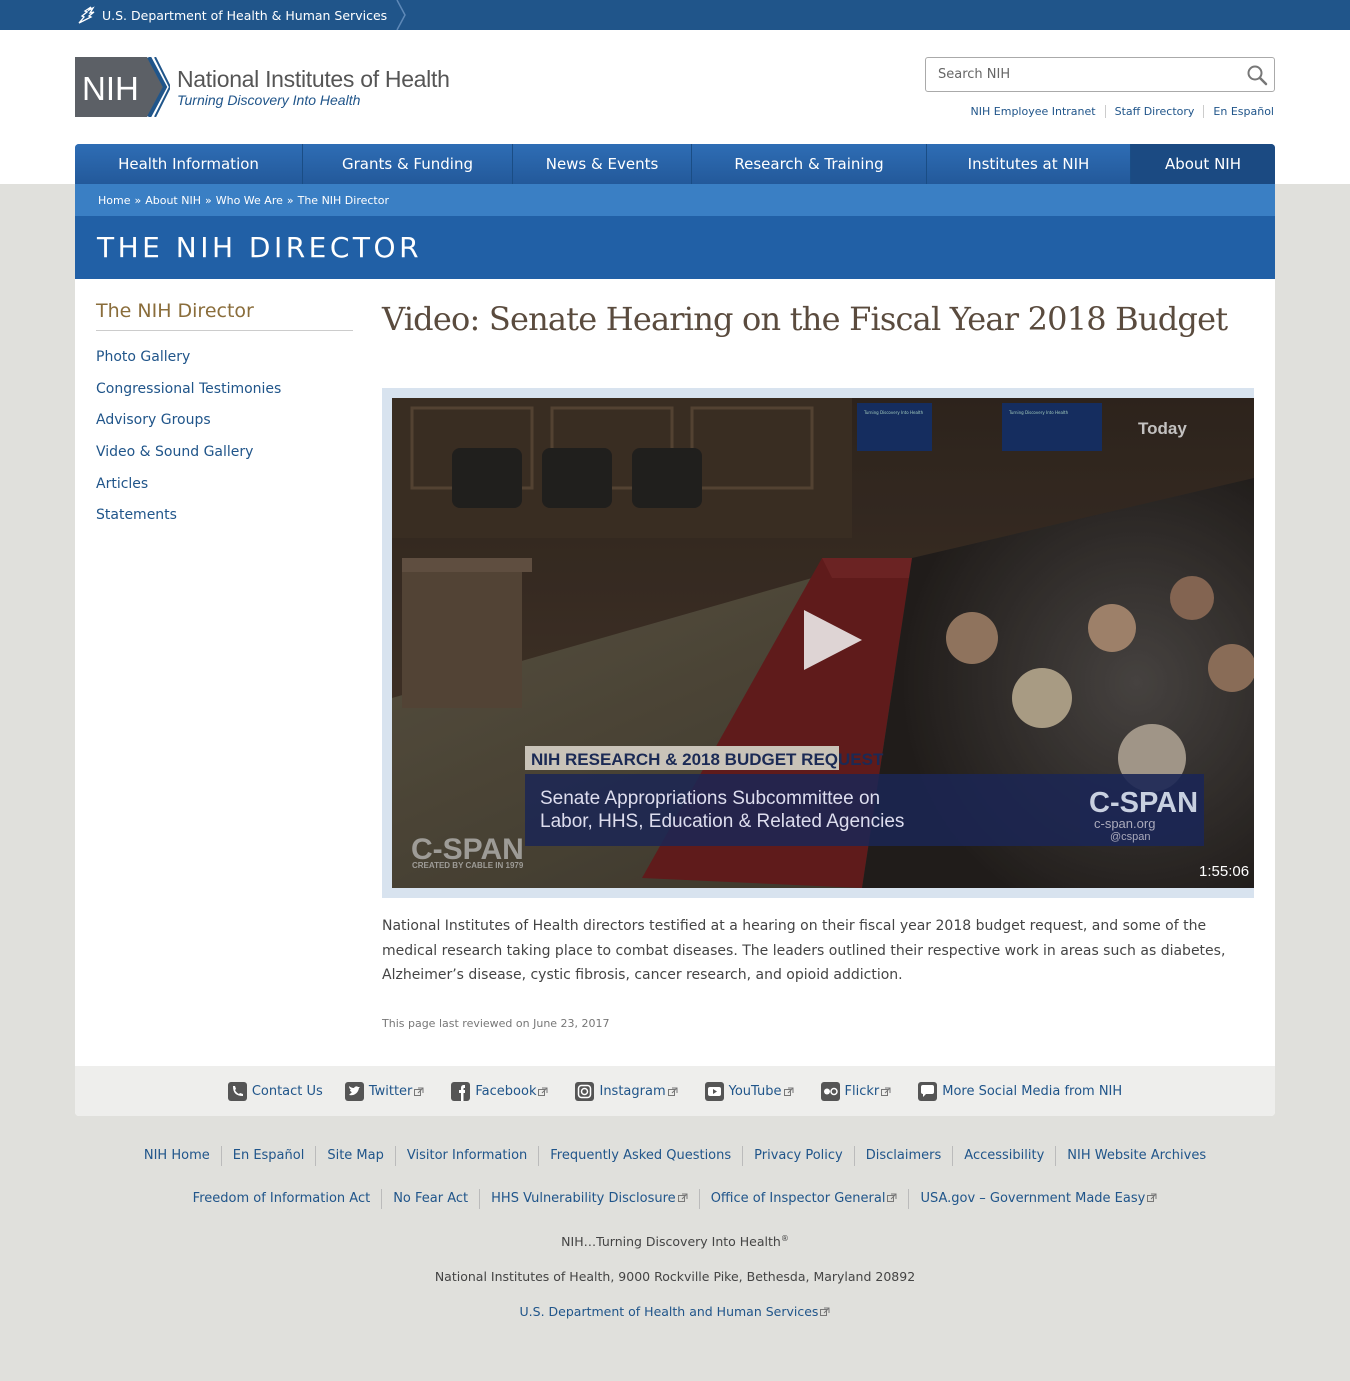 This screenshot has width=1350, height=1381. Describe the element at coordinates (903, 1156) in the screenshot. I see `footer-disclaimers: Disclaimers` at that location.